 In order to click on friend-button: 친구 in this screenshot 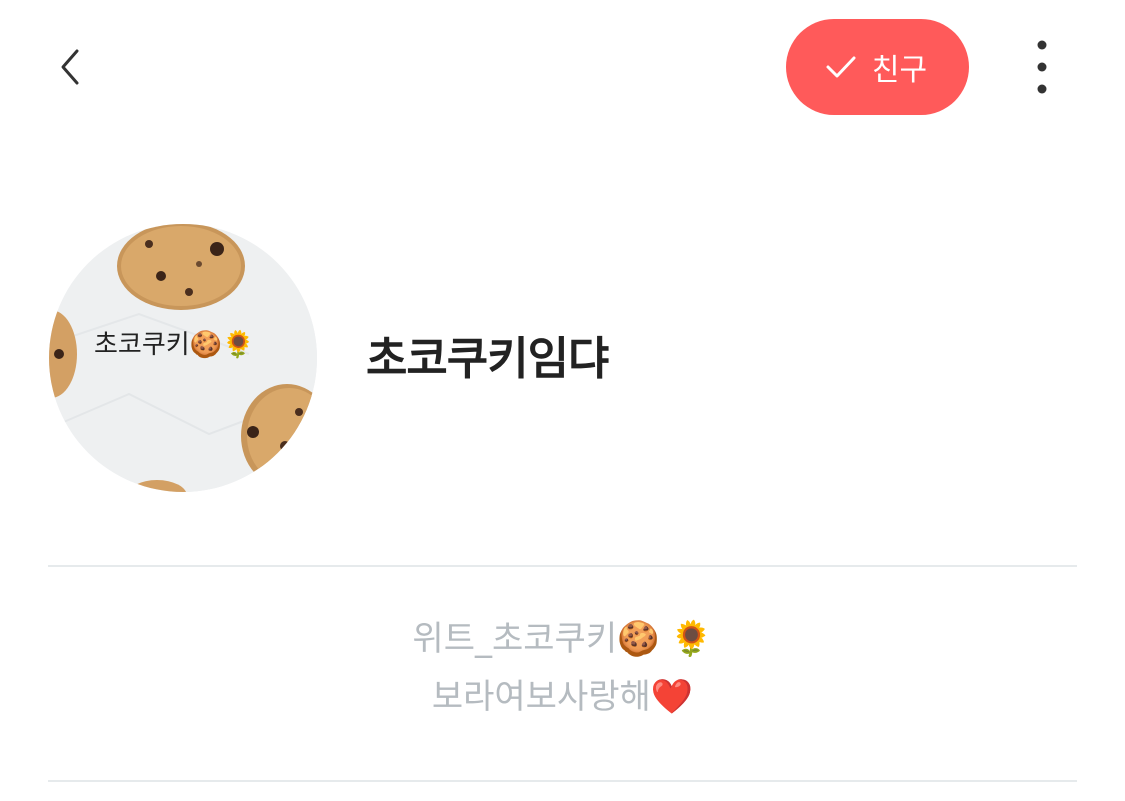, I will do `click(877, 67)`.